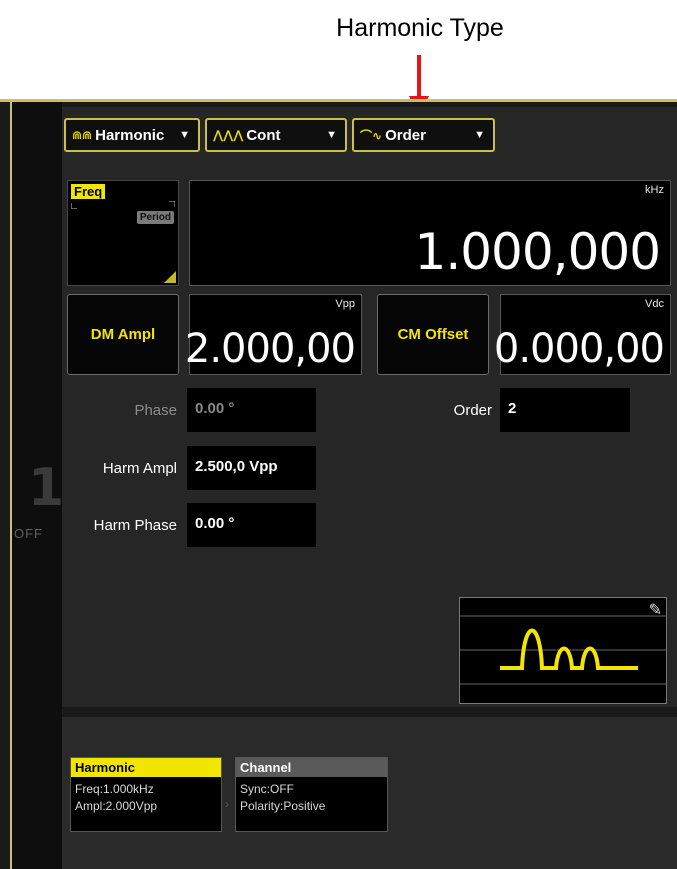 The image size is (677, 869). I want to click on mode-dropdown-label: Cont, so click(263, 135).